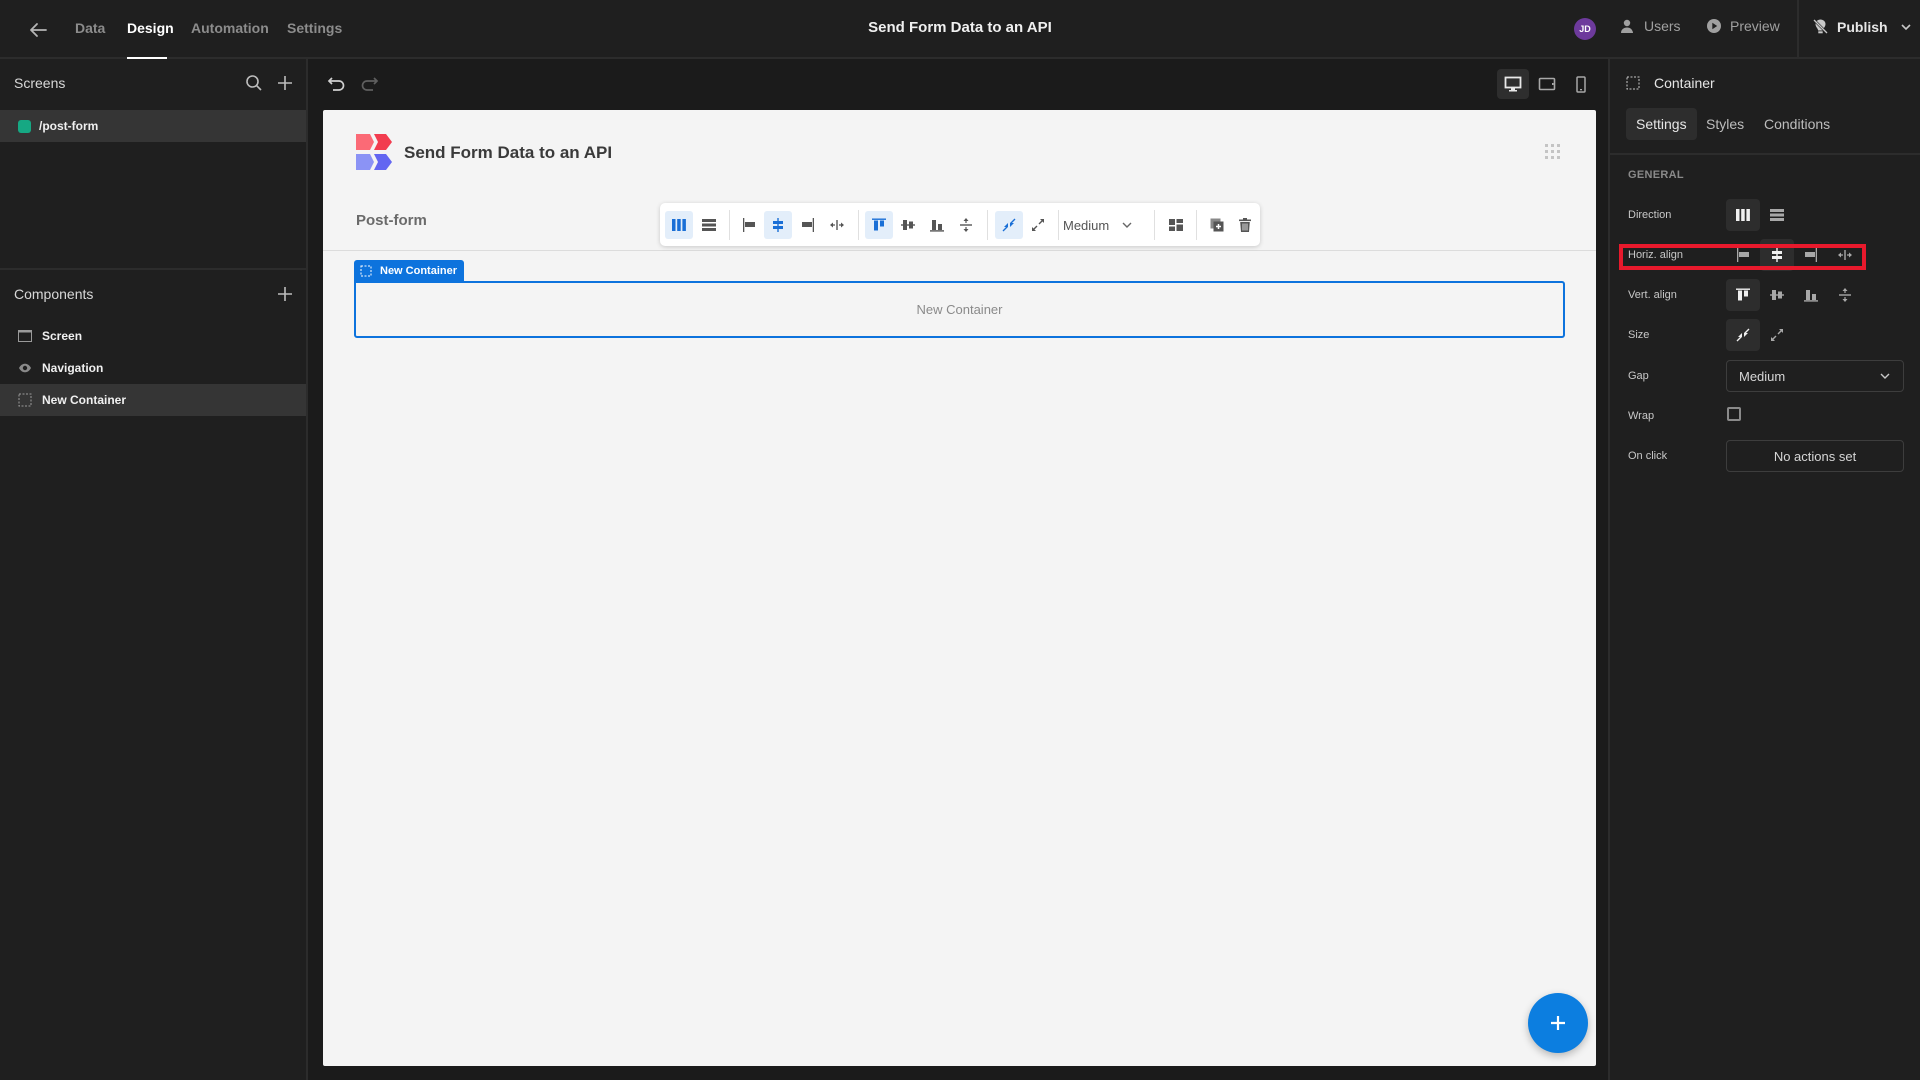 This screenshot has width=1920, height=1080. I want to click on trash-icon, so click(1245, 225).